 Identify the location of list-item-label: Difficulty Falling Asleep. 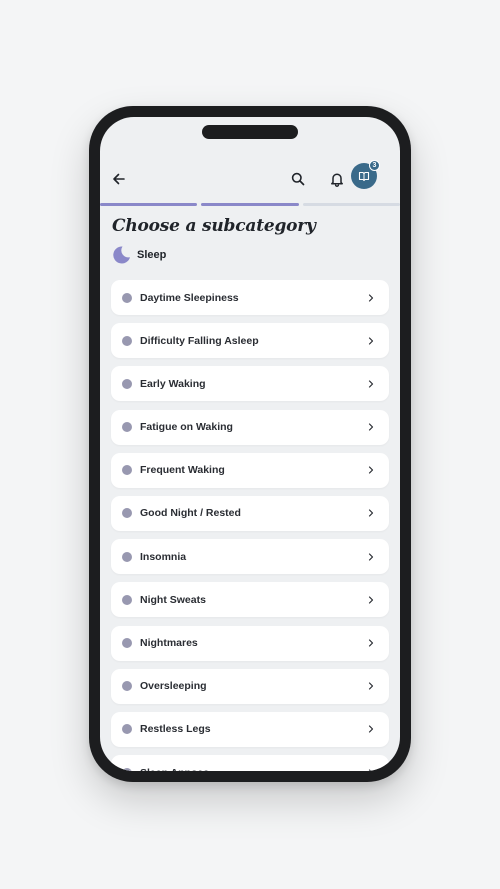
(199, 340).